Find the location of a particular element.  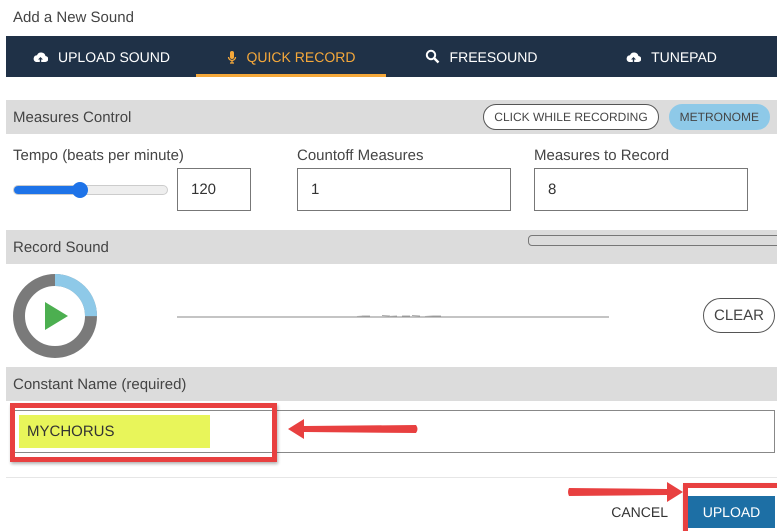

dialog-title: Add a New Sound is located at coordinates (73, 18).